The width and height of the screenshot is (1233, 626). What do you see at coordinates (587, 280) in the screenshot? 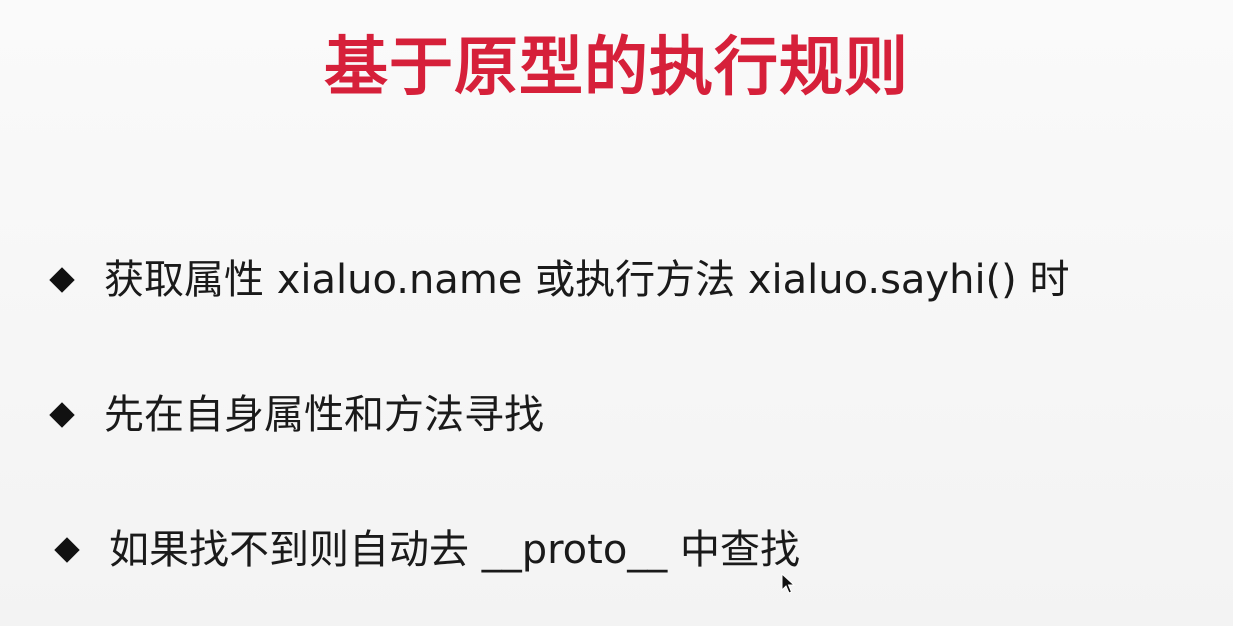
I see `bullet-text: 获取属性 xialuo.name 或执行方法 xialuo.sayhi() 时` at bounding box center [587, 280].